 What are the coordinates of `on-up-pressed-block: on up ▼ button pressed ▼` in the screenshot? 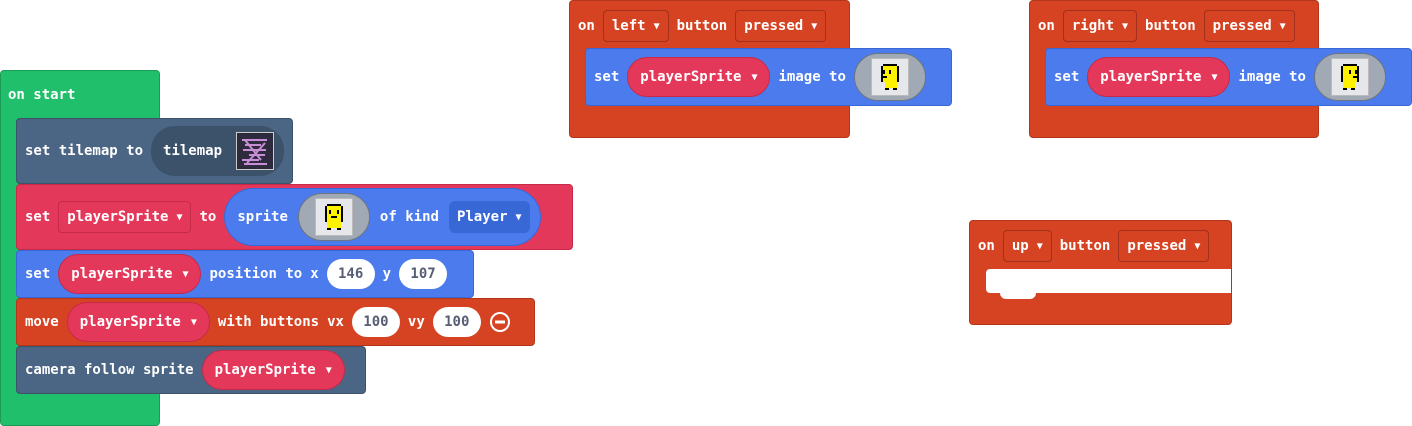 It's located at (1100, 272).